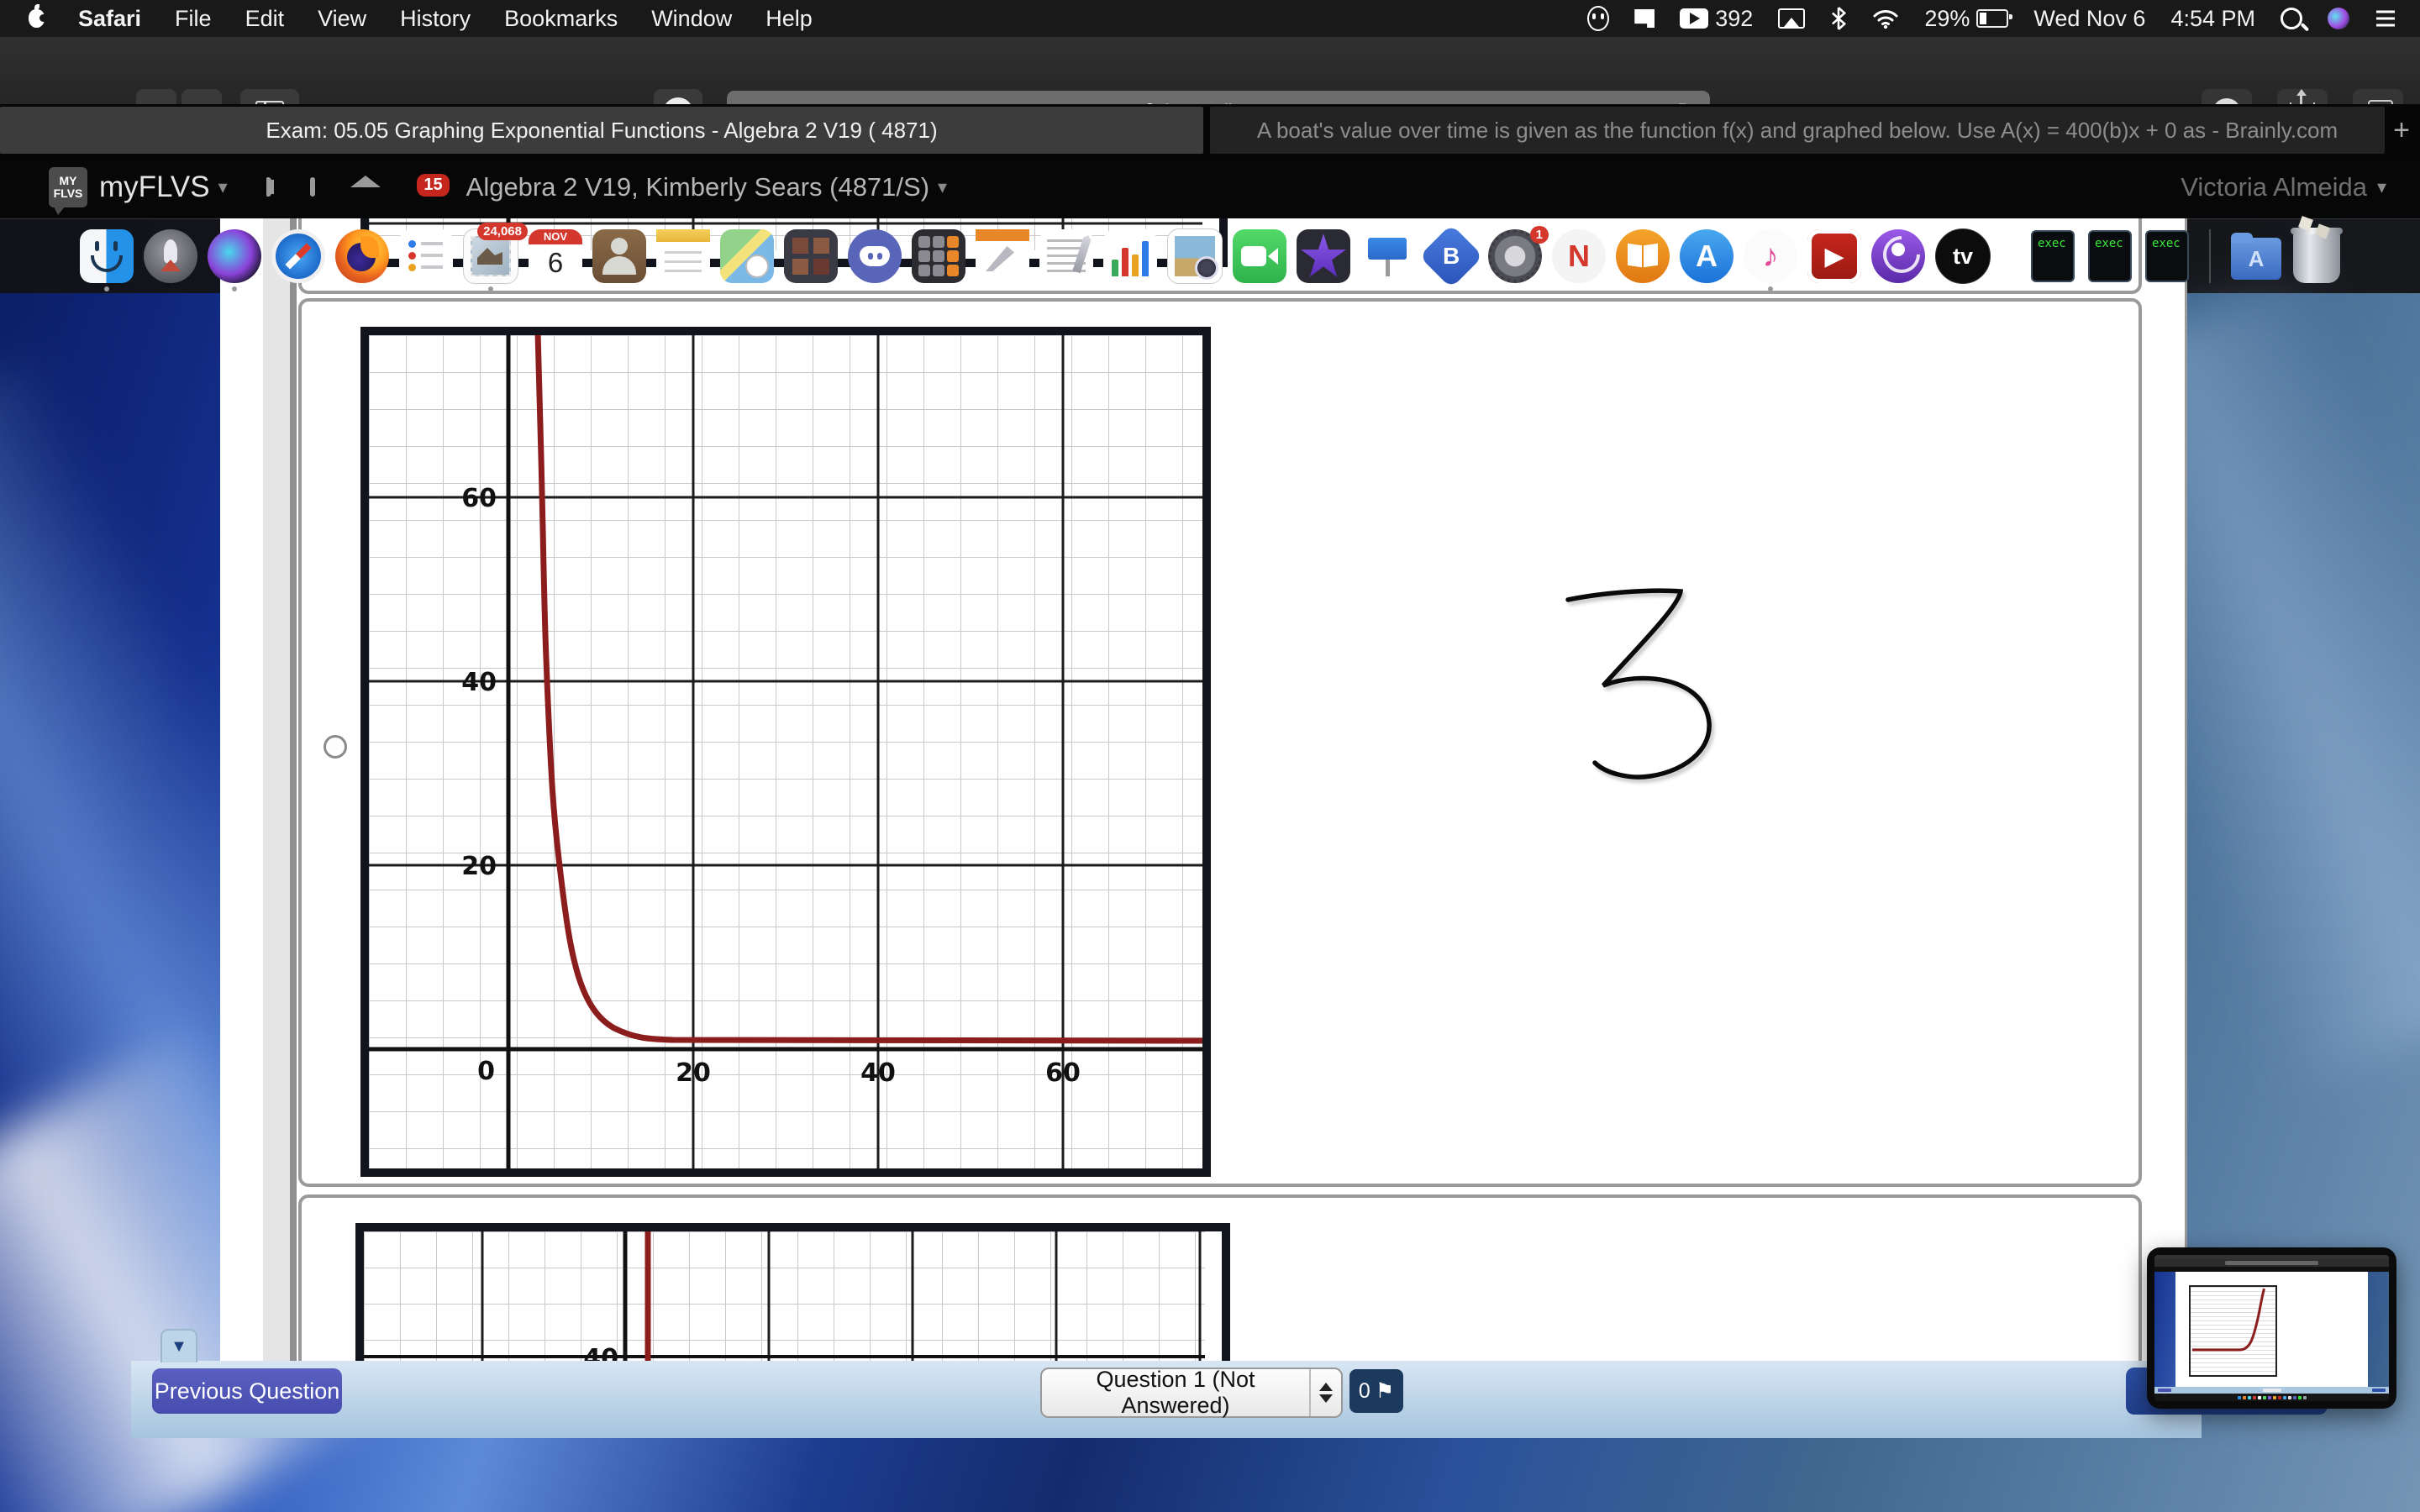 This screenshot has width=2420, height=1512. What do you see at coordinates (1969, 19) in the screenshot?
I see `battery-status: 29%` at bounding box center [1969, 19].